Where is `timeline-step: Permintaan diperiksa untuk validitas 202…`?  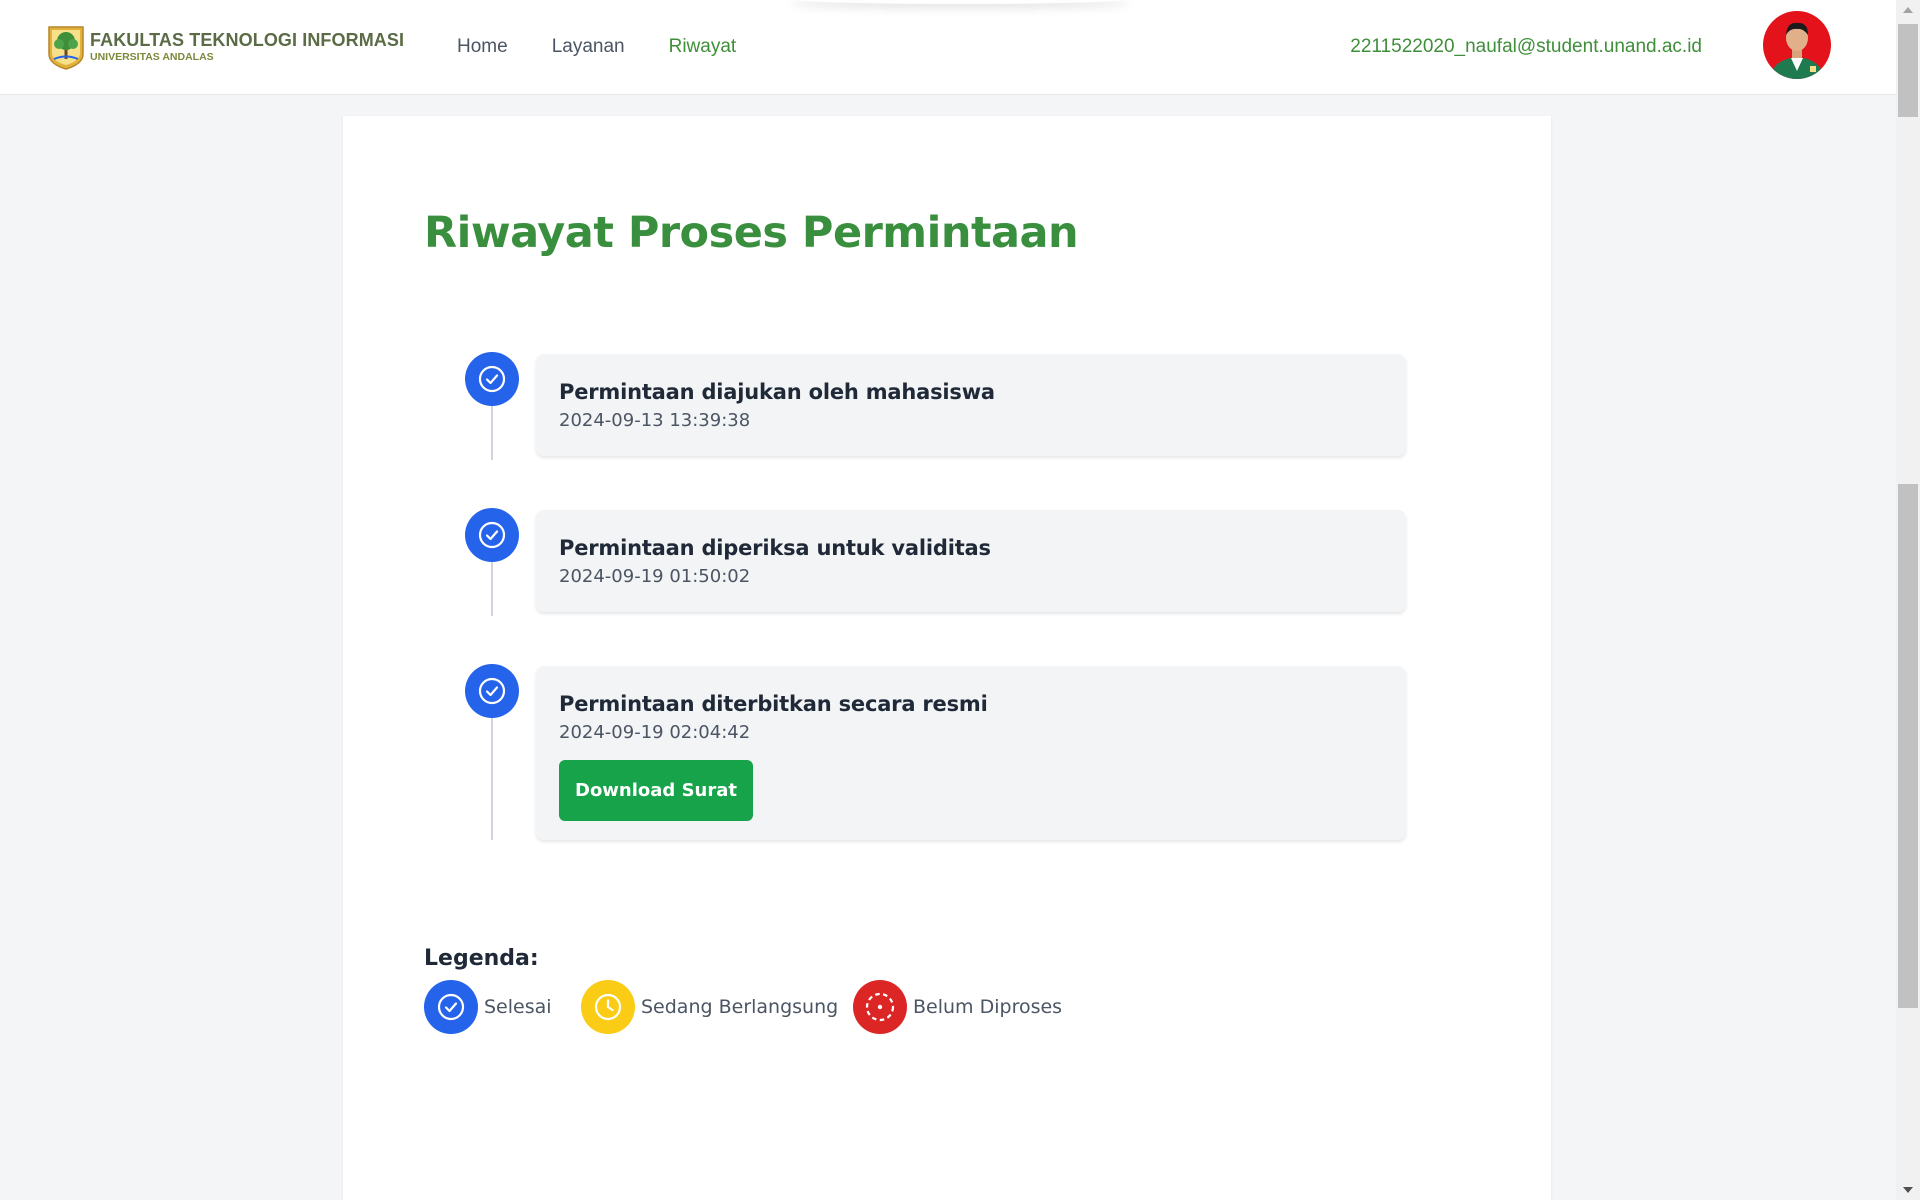 timeline-step: Permintaan diperiksa untuk validitas 202… is located at coordinates (971, 561).